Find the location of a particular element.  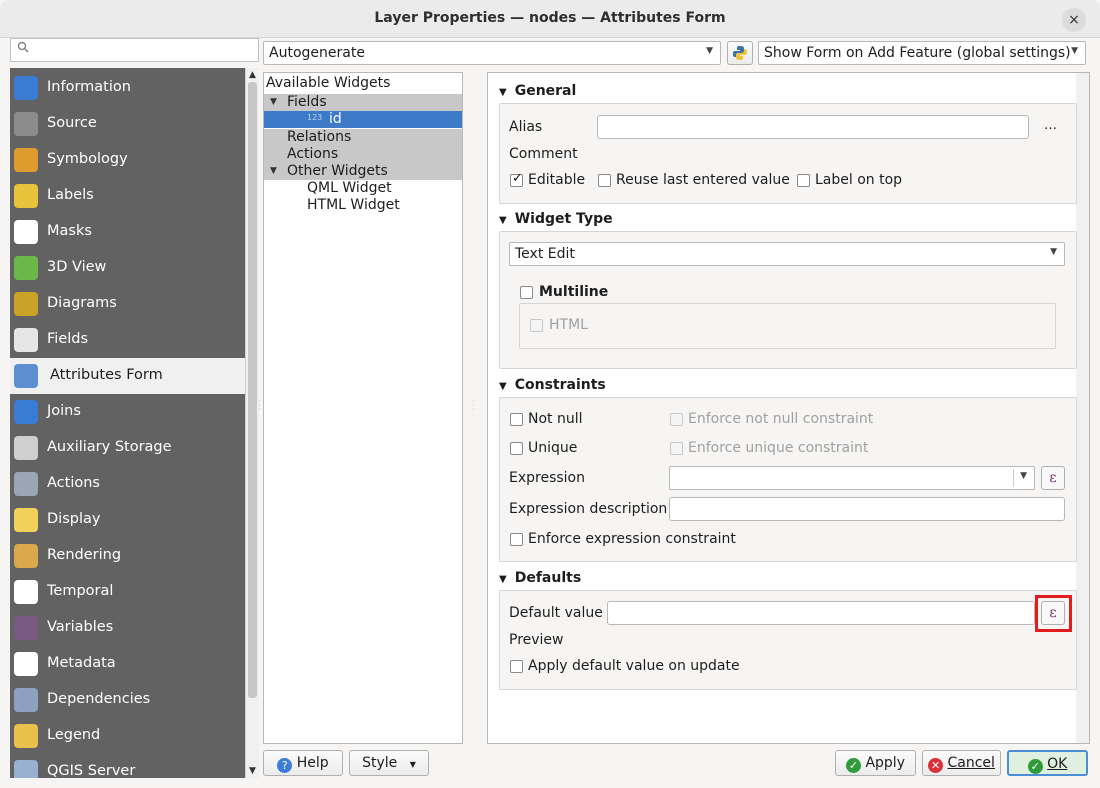

html-checkbox is located at coordinates (536, 325).